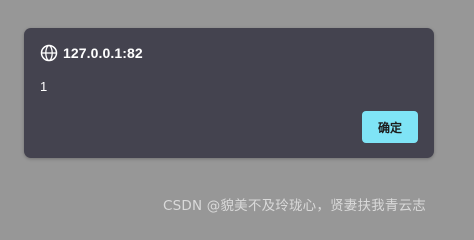 The image size is (474, 240). I want to click on dialog-message: 1, so click(44, 86).